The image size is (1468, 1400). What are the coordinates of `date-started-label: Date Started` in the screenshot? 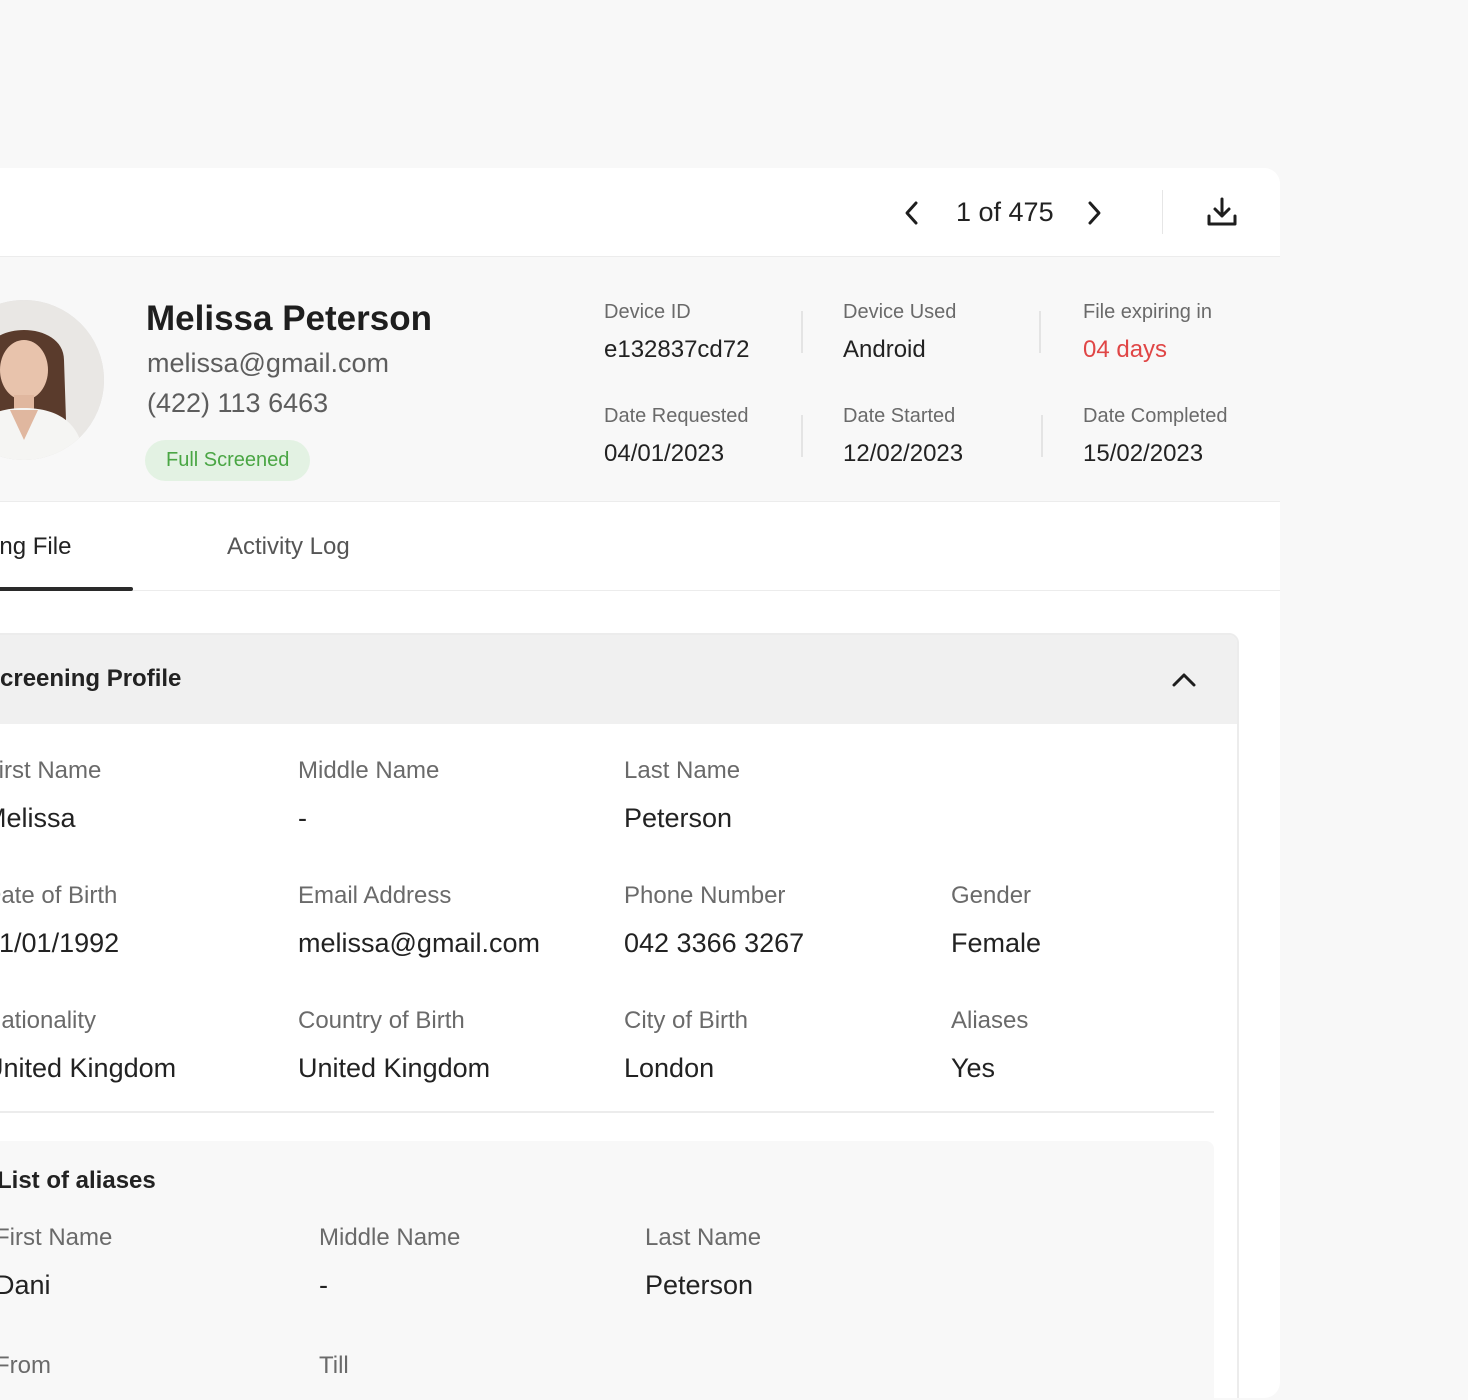 It's located at (899, 416).